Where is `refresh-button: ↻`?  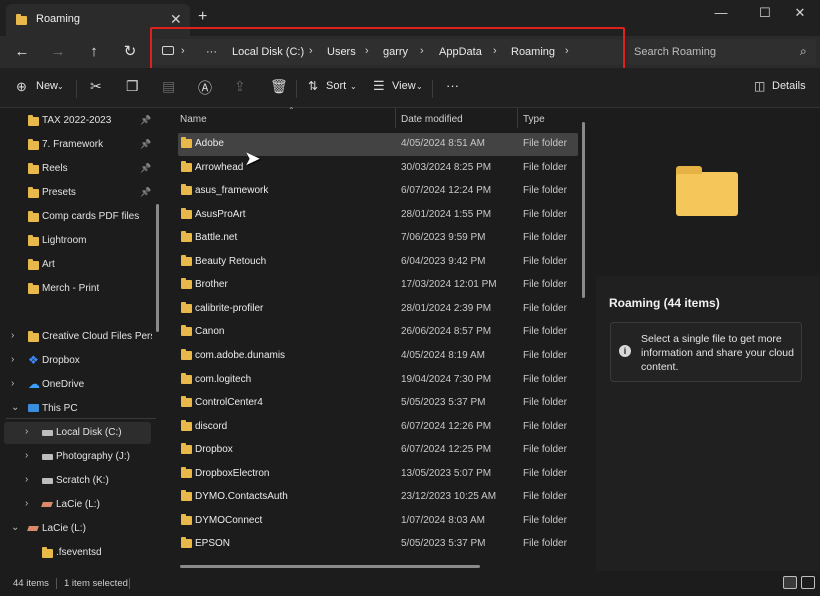
refresh-button: ↻ is located at coordinates (130, 52).